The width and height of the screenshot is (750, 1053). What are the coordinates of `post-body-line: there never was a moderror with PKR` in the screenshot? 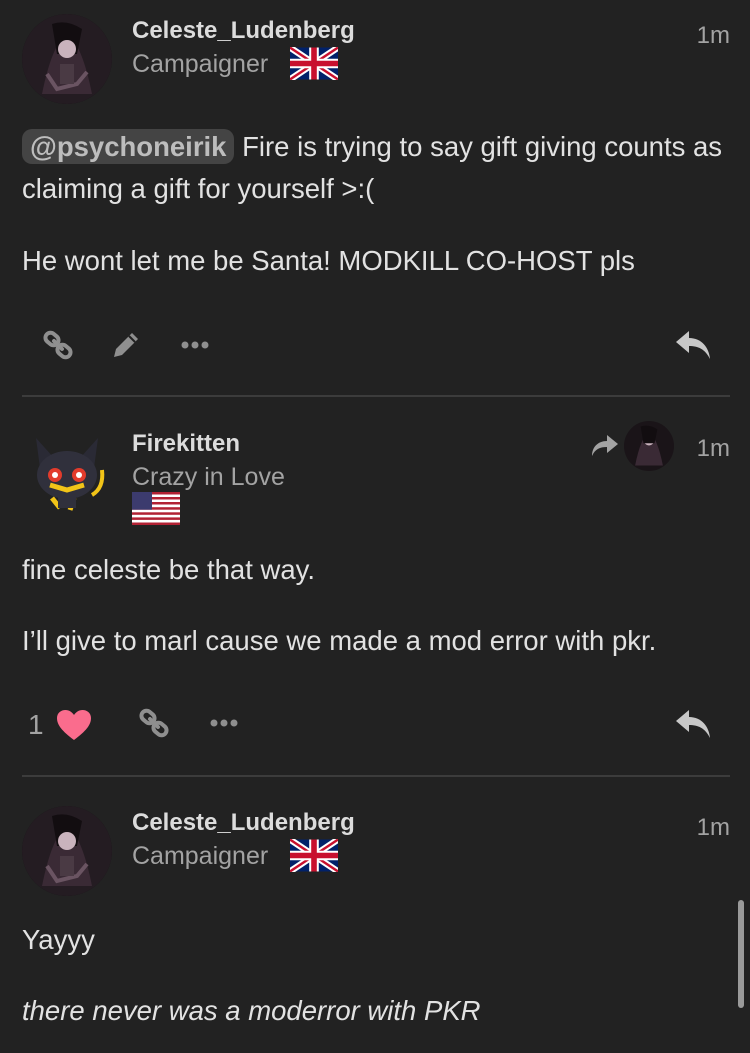 It's located at (251, 1010).